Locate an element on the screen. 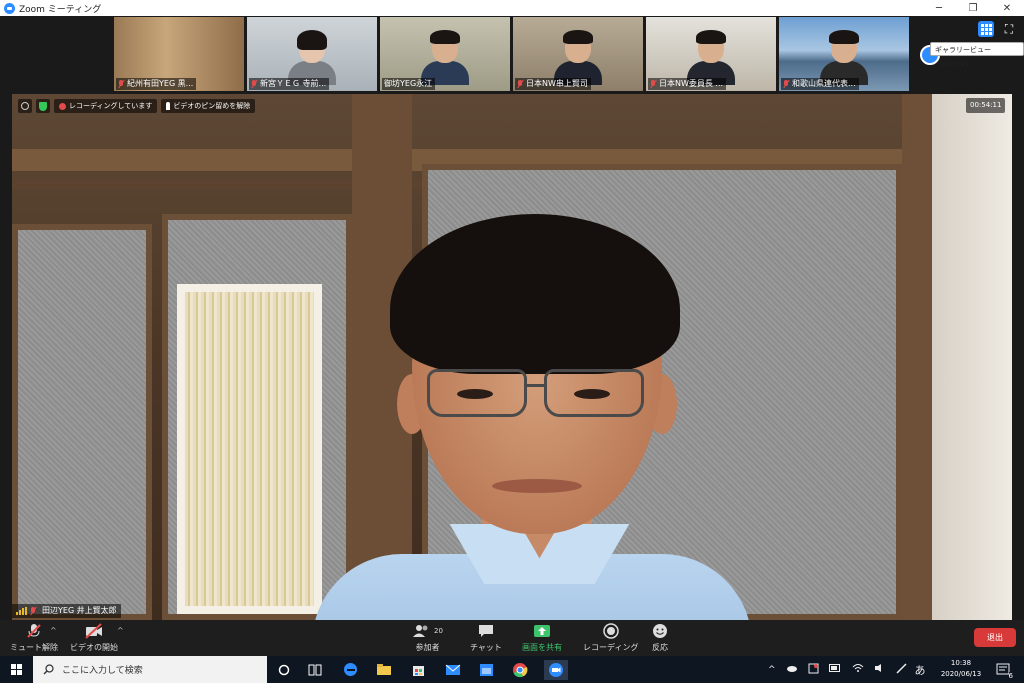 This screenshot has width=1024, height=683. fullscreen-icon: ⛶ is located at coordinates (1009, 29).